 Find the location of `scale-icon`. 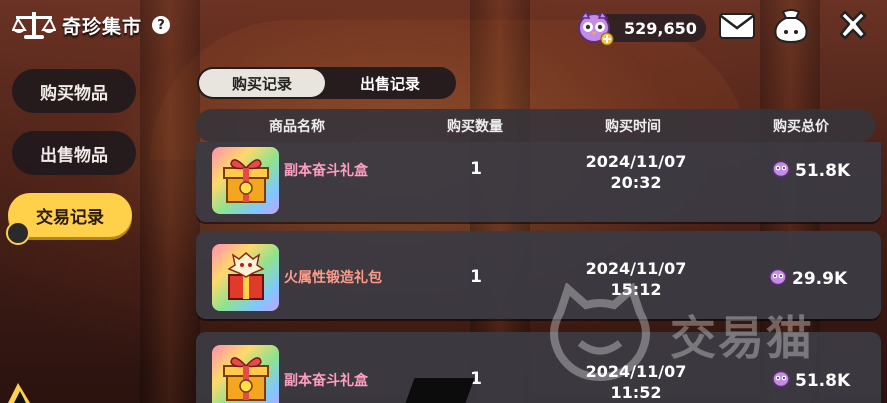

scale-icon is located at coordinates (34, 25).